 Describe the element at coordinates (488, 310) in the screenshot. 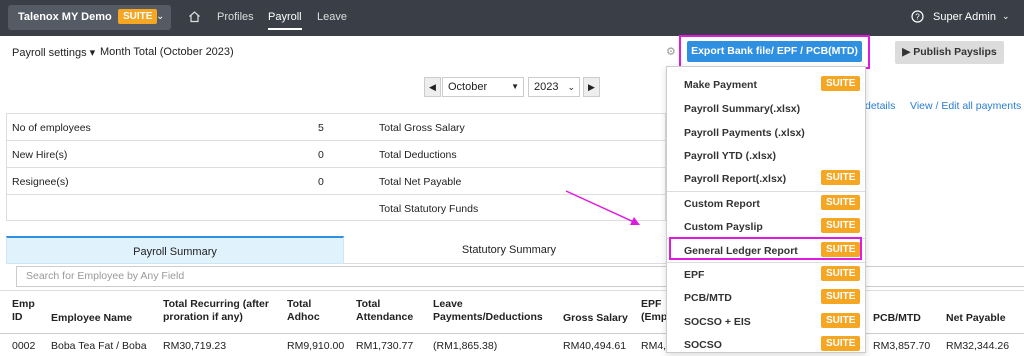

I see `column-header: Leave Payments/Deductions` at that location.